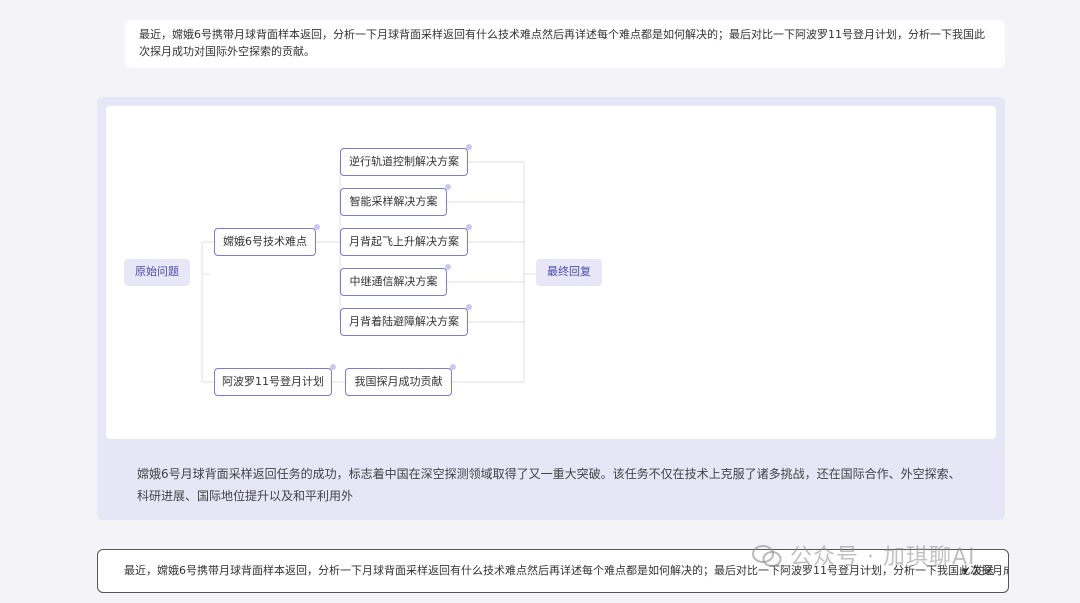  I want to click on mindmap-node-label: 逆行轨道控制解决方案, so click(404, 161).